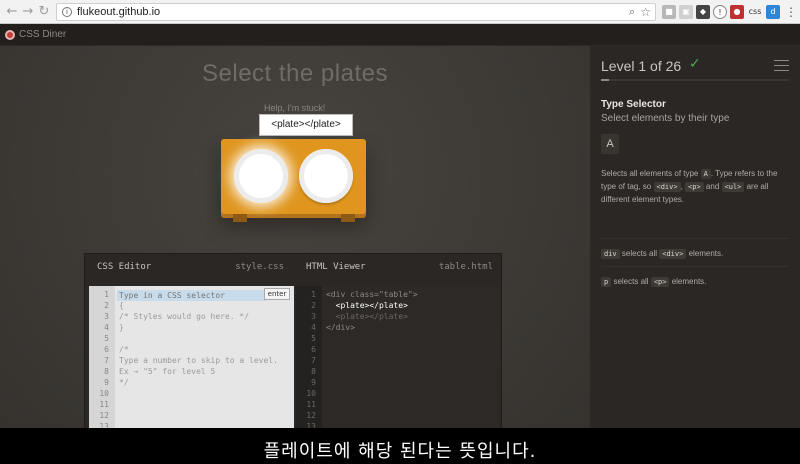  I want to click on example-code: div, so click(610, 254).